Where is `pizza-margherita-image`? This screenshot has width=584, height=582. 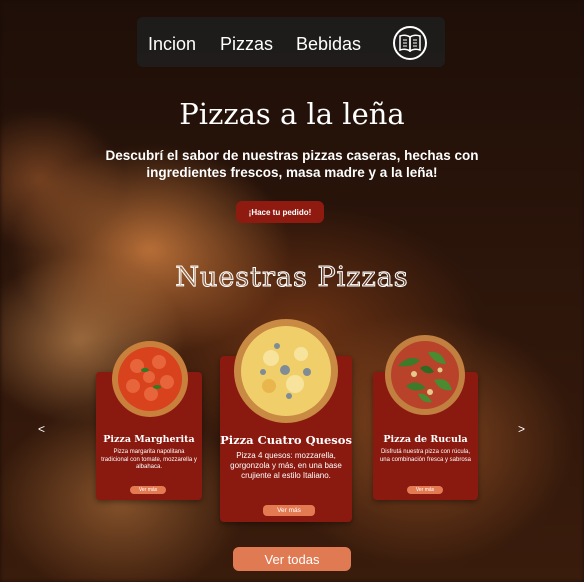
pizza-margherita-image is located at coordinates (150, 379).